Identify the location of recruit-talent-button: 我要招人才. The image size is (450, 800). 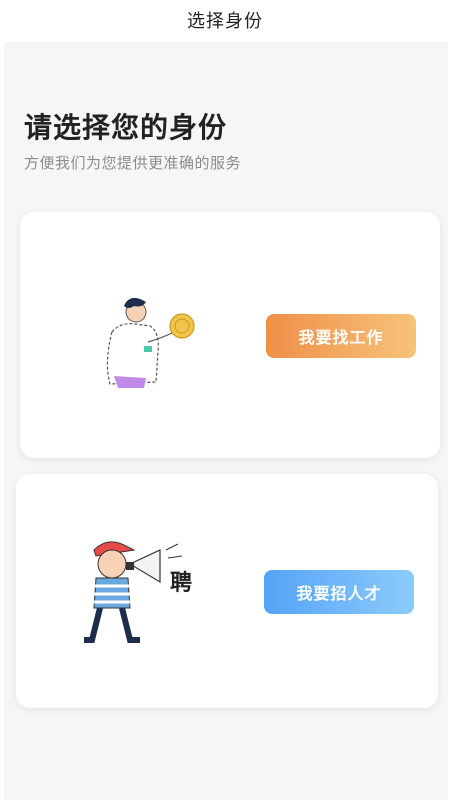
(339, 592).